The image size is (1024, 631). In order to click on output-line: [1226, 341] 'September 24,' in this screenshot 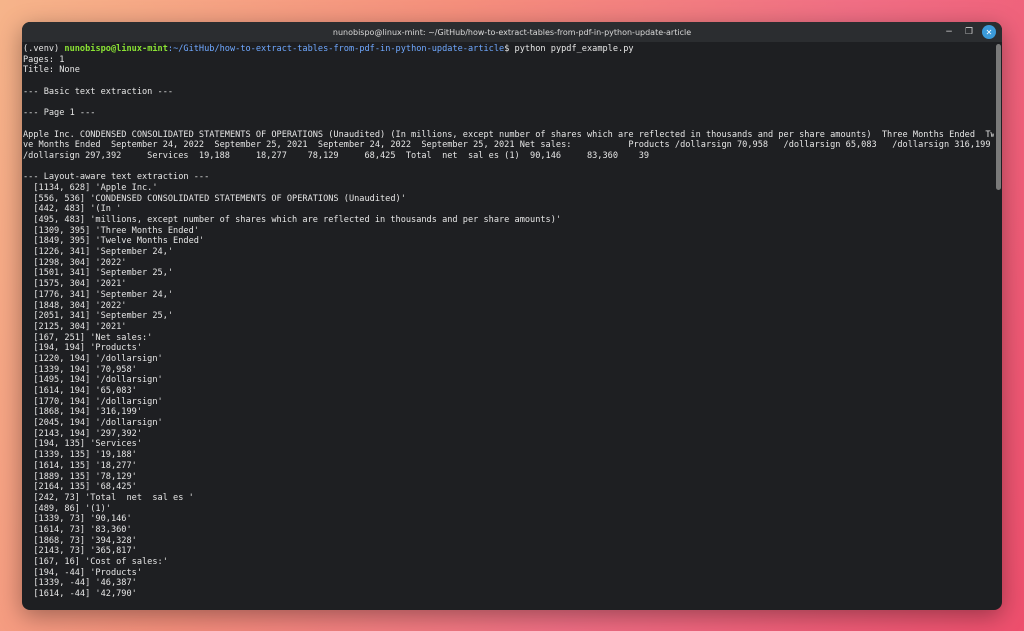, I will do `click(98, 252)`.